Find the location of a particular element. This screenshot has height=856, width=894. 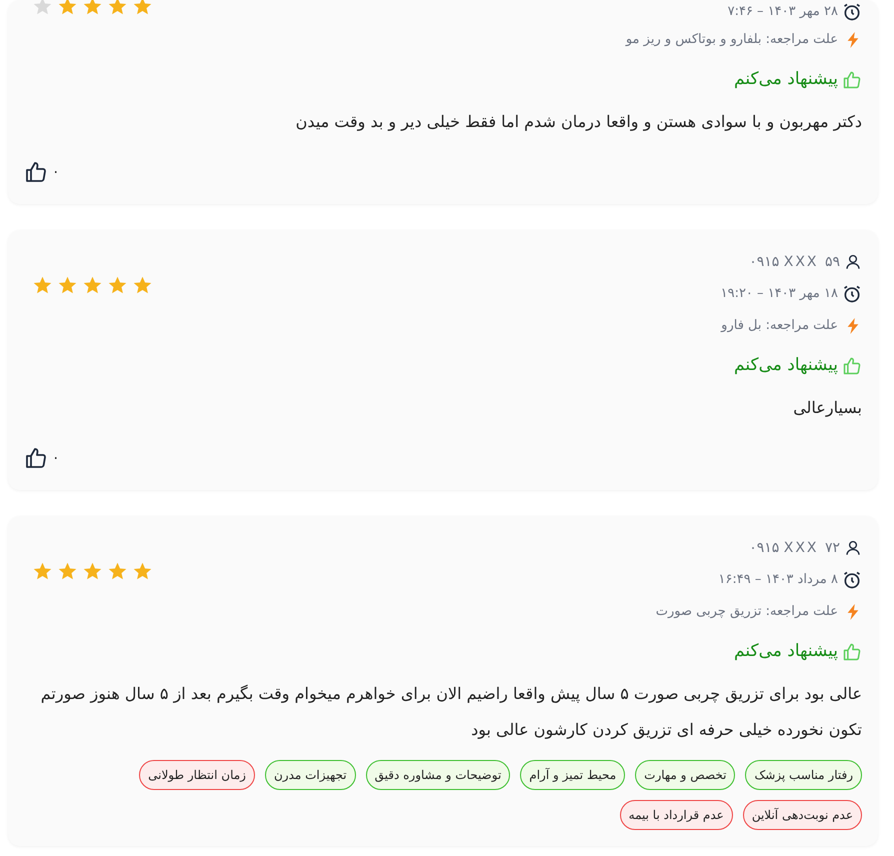

visit-reason: علت مراجعه: تزریق چربی صورت is located at coordinates (747, 612).